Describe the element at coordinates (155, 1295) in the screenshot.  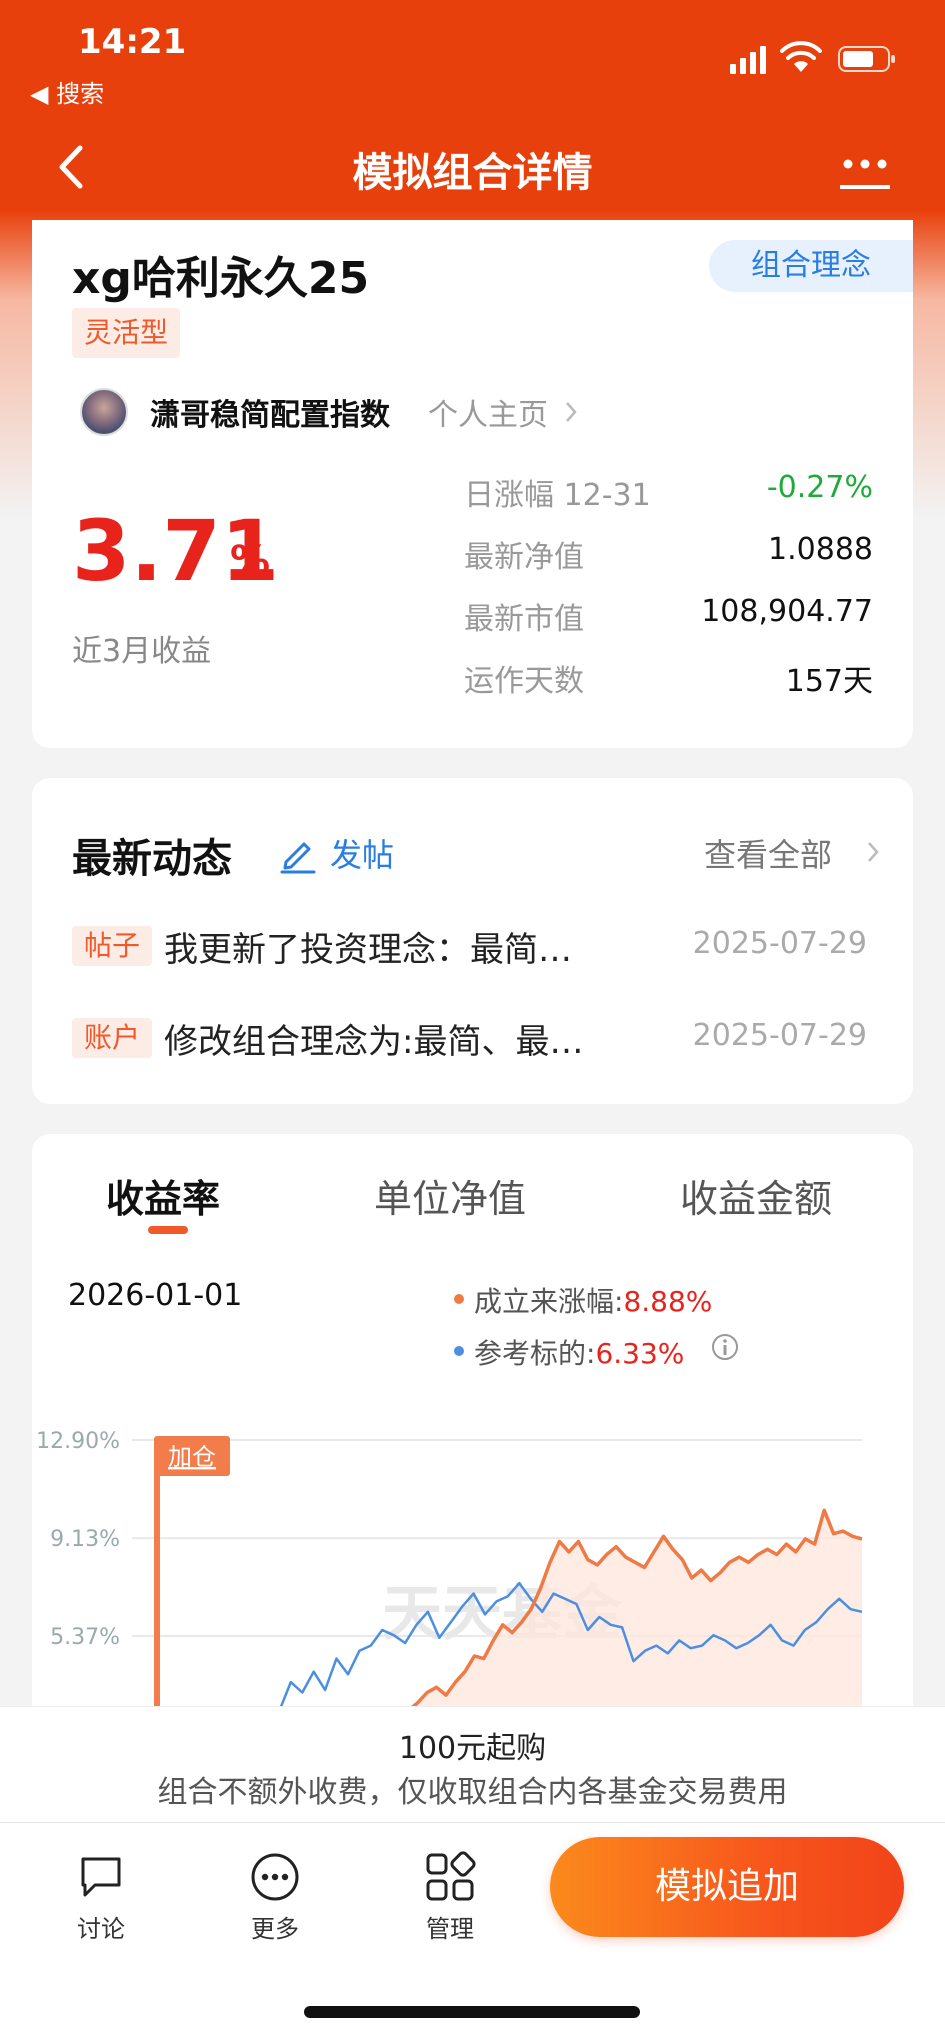
I see `chart-date: 2026-01-01` at that location.